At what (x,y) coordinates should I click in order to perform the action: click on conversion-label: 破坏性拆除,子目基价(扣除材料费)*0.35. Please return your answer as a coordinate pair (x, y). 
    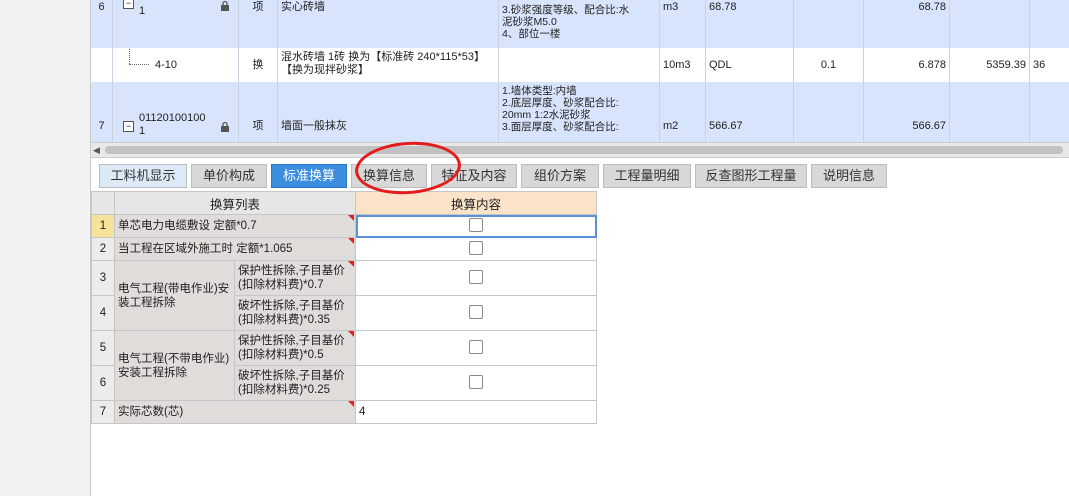
    Looking at the image, I should click on (295, 313).